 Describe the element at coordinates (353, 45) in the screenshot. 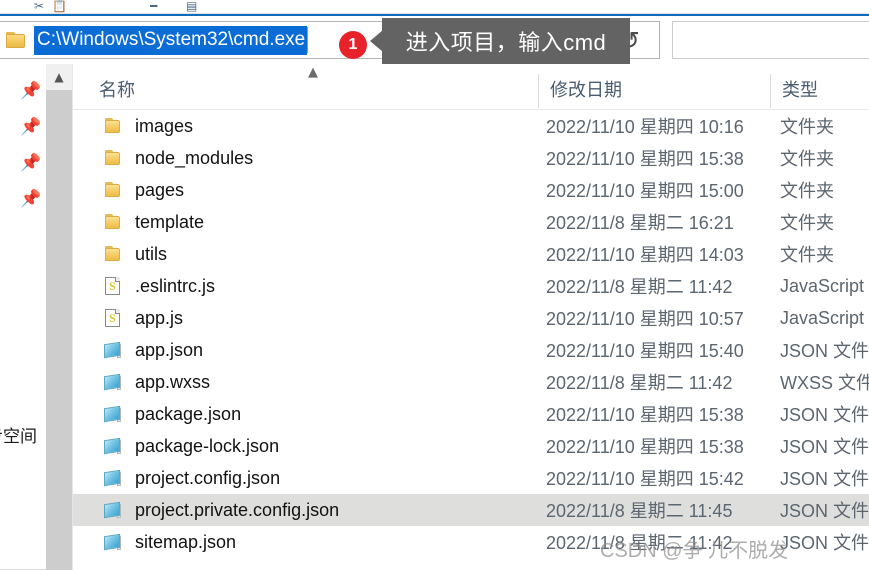

I see `annotation-badge: 1` at that location.